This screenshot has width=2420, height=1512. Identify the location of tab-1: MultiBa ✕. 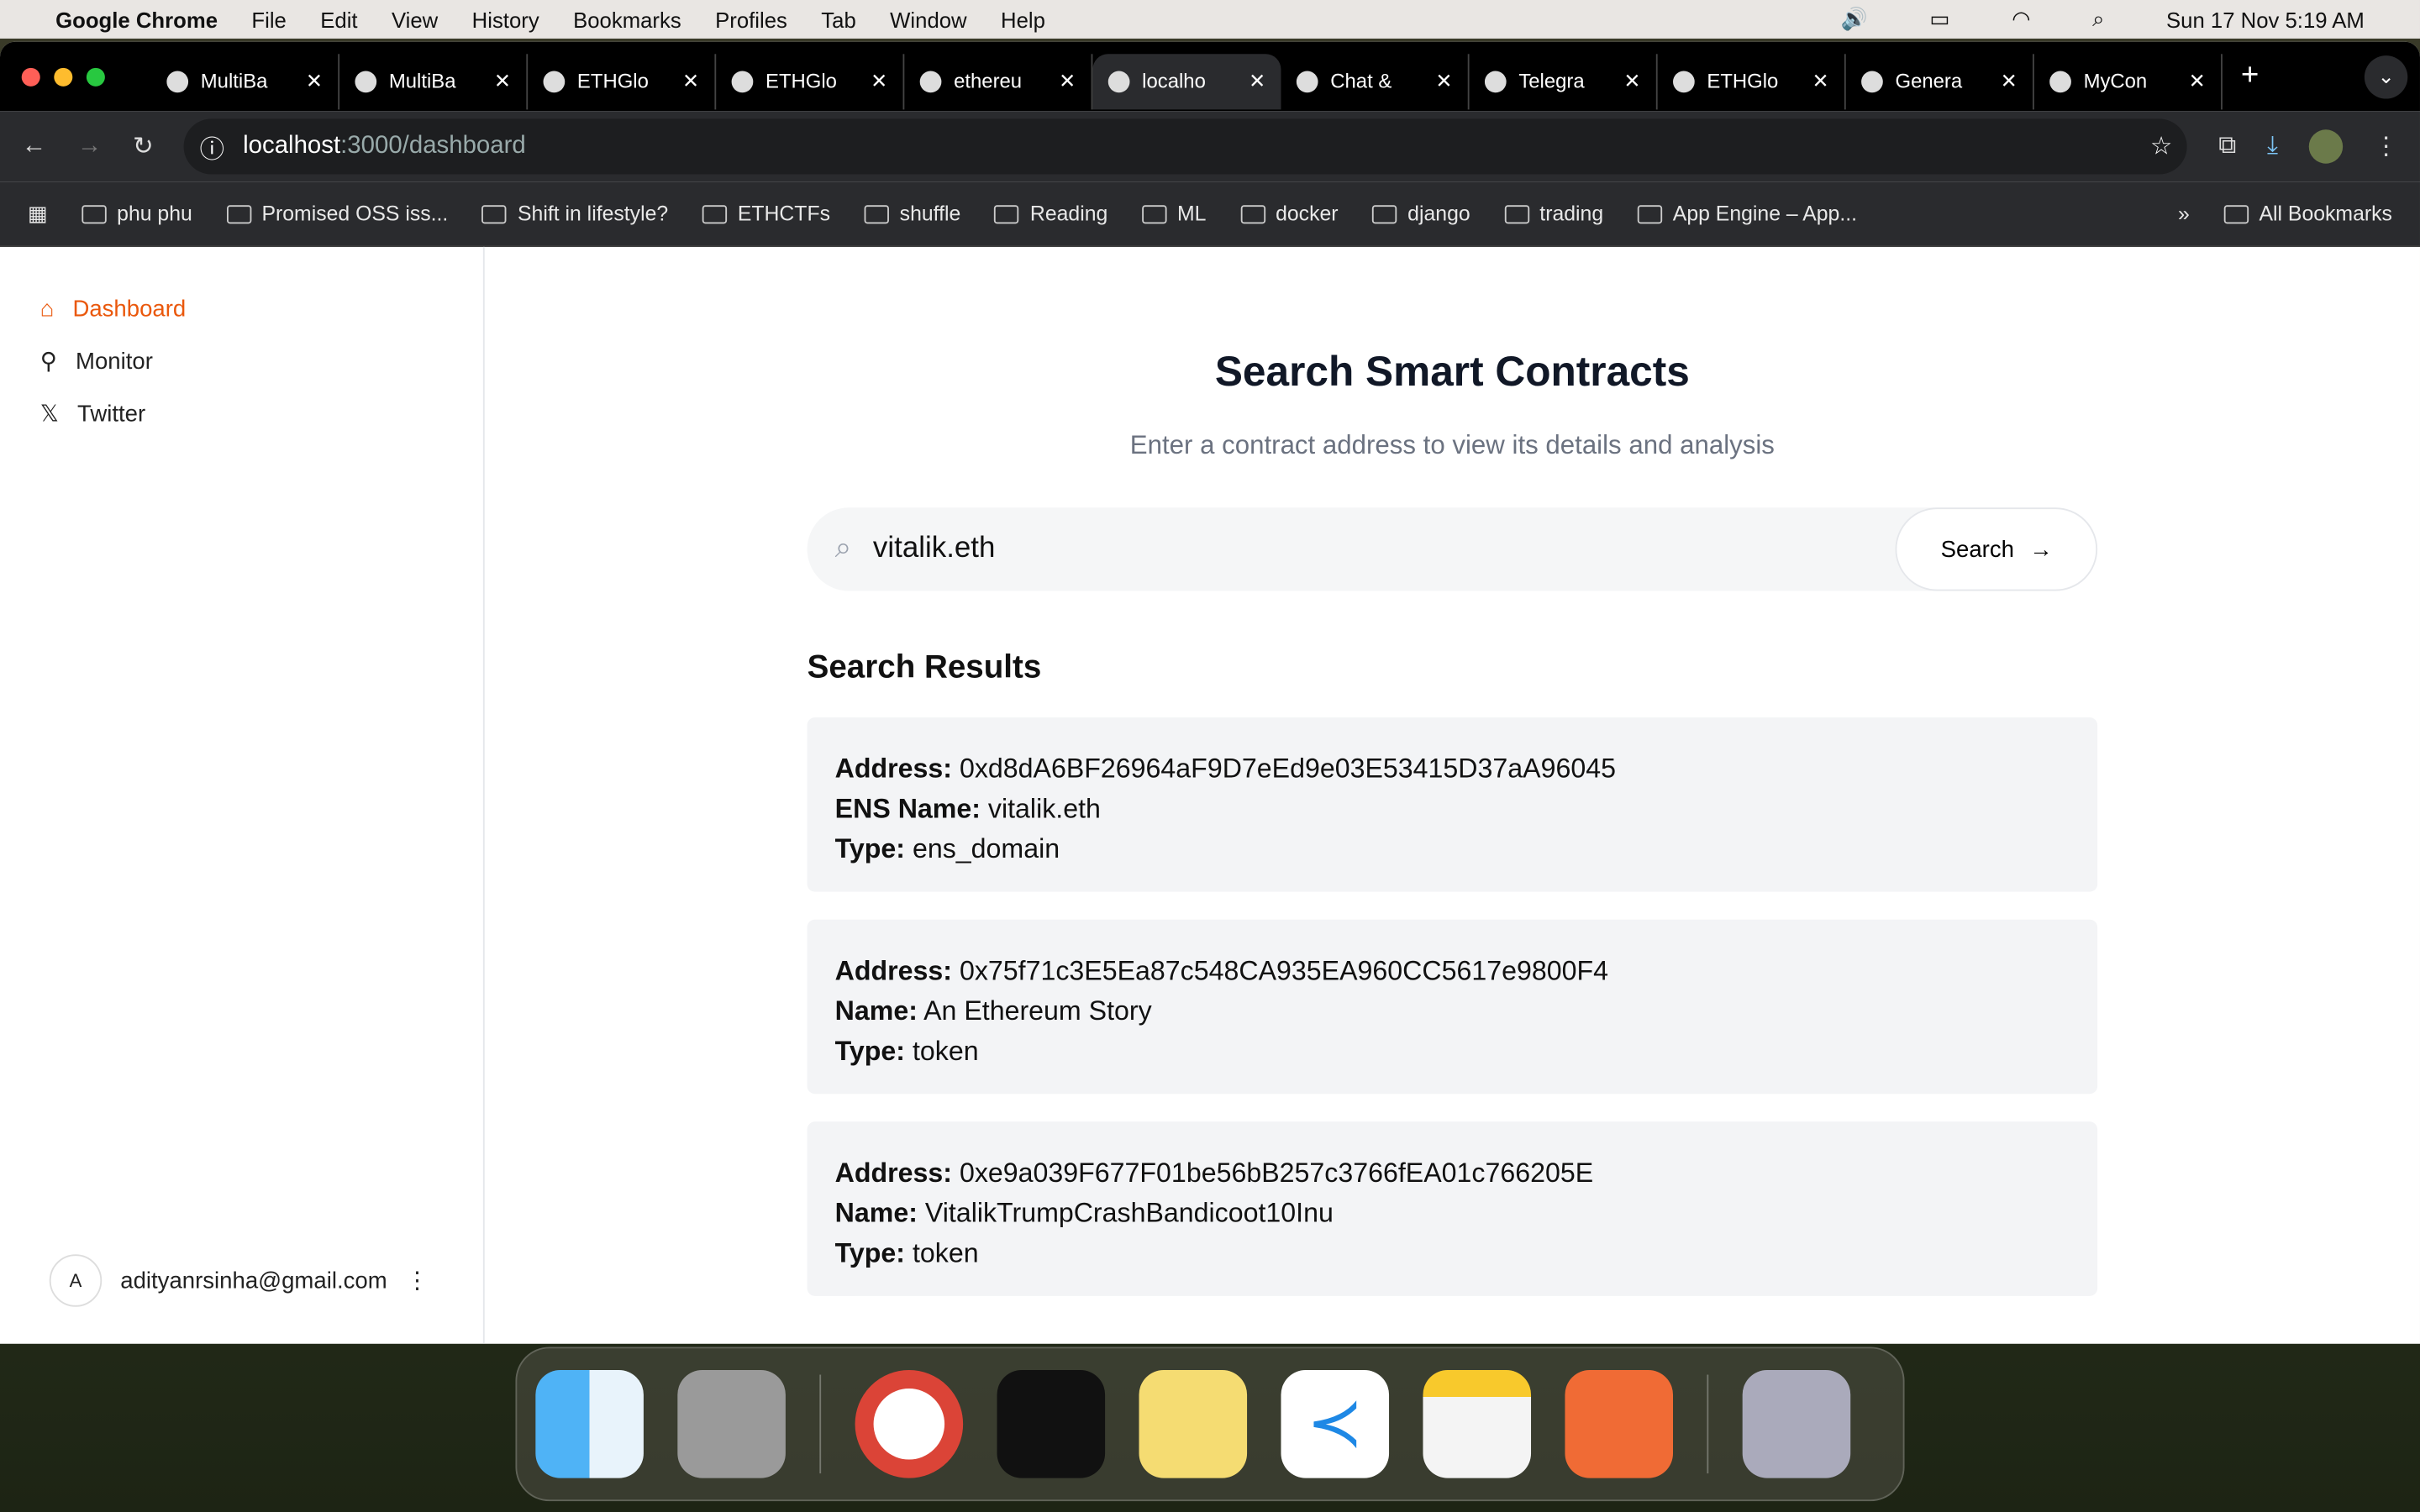
(434, 81).